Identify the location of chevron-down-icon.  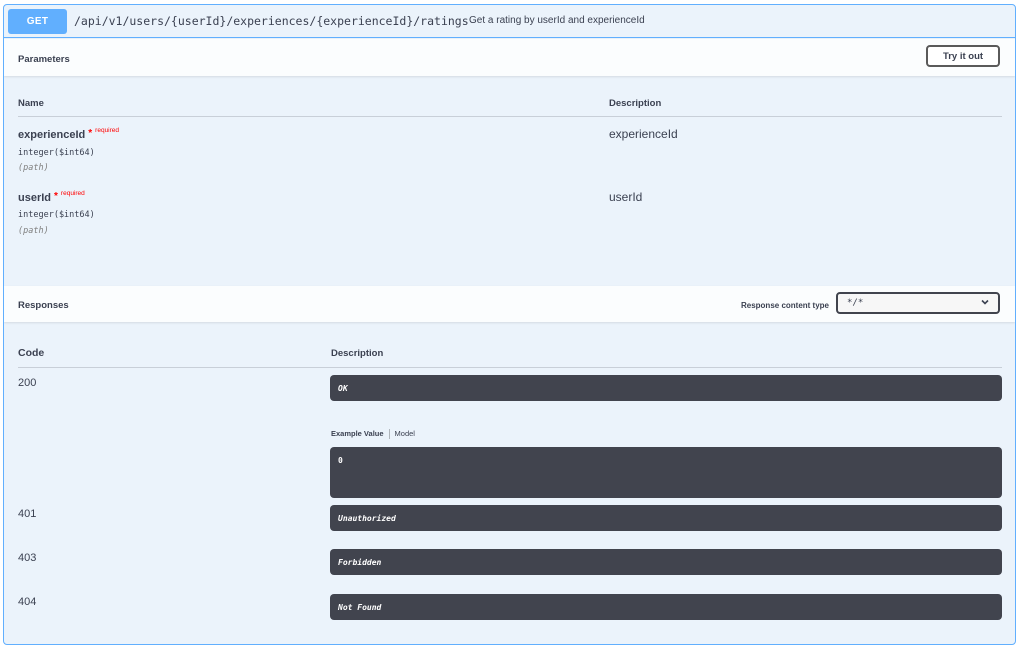
(985, 303).